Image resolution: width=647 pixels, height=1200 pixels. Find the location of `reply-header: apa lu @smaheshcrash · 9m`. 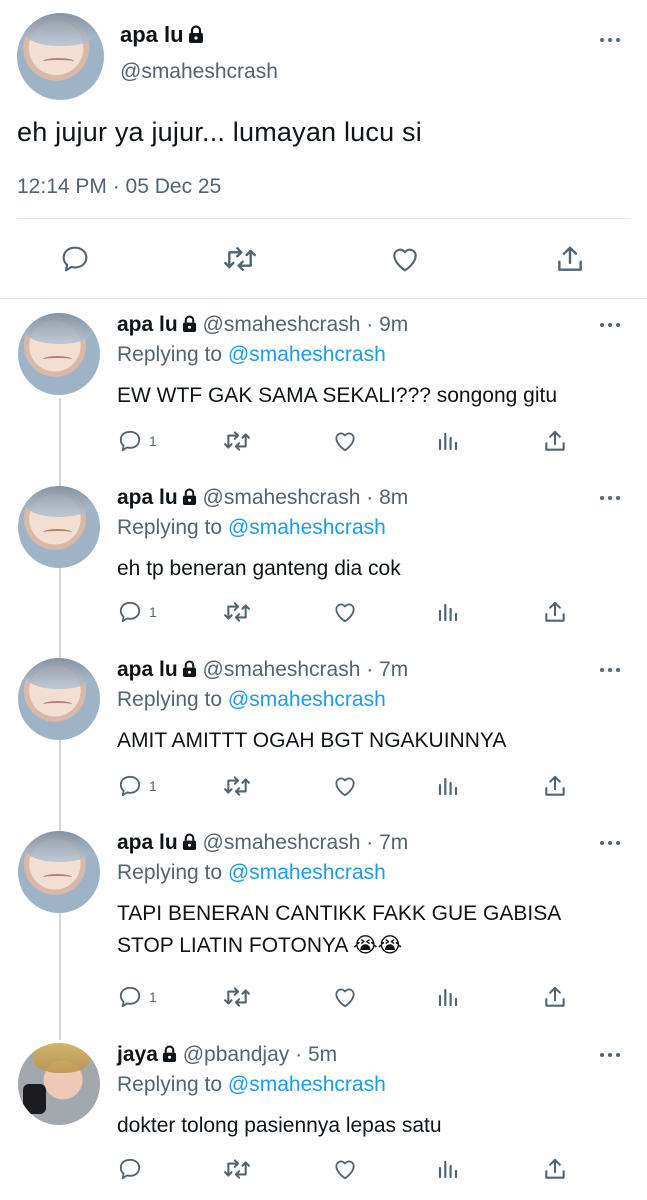

reply-header: apa lu @smaheshcrash · 9m is located at coordinates (262, 325).